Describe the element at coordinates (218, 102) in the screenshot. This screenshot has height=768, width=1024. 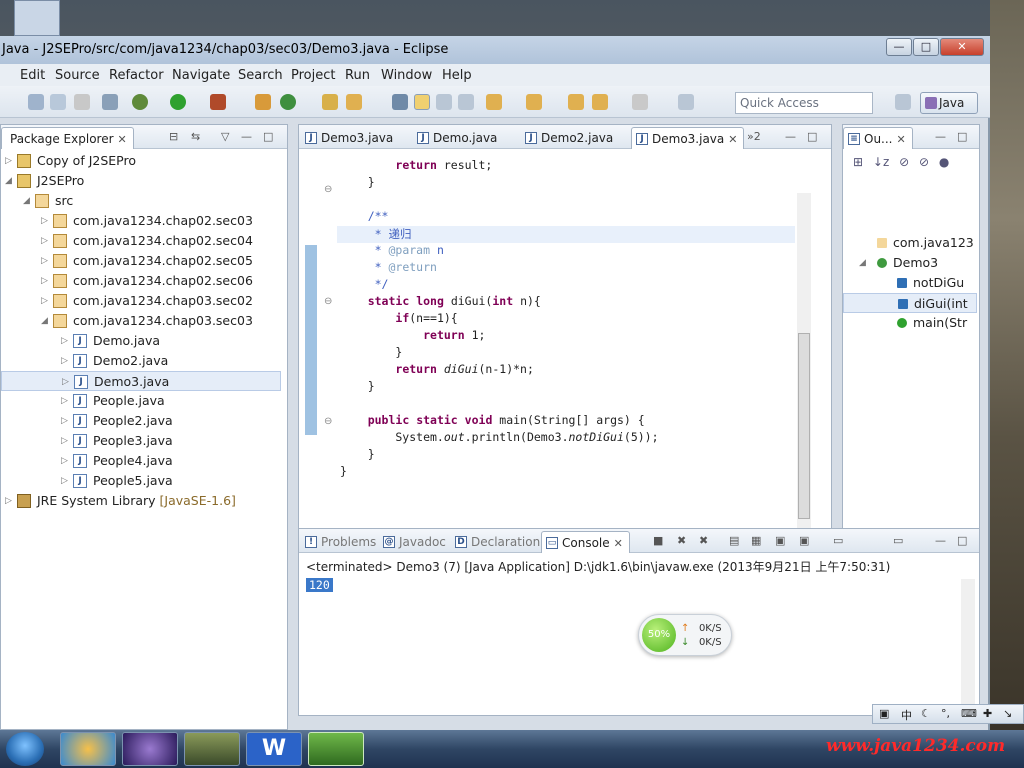
I see `external-tools-icon` at that location.